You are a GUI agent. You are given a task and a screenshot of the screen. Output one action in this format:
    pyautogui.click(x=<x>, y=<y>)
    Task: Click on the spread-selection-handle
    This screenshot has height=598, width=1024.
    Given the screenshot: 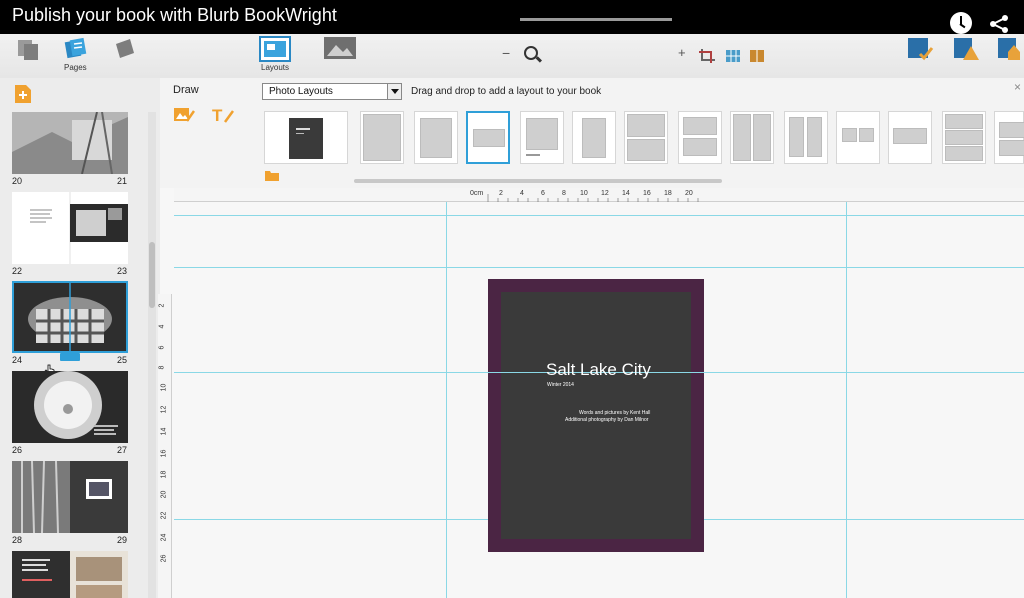 What is the action you would take?
    pyautogui.click(x=70, y=357)
    